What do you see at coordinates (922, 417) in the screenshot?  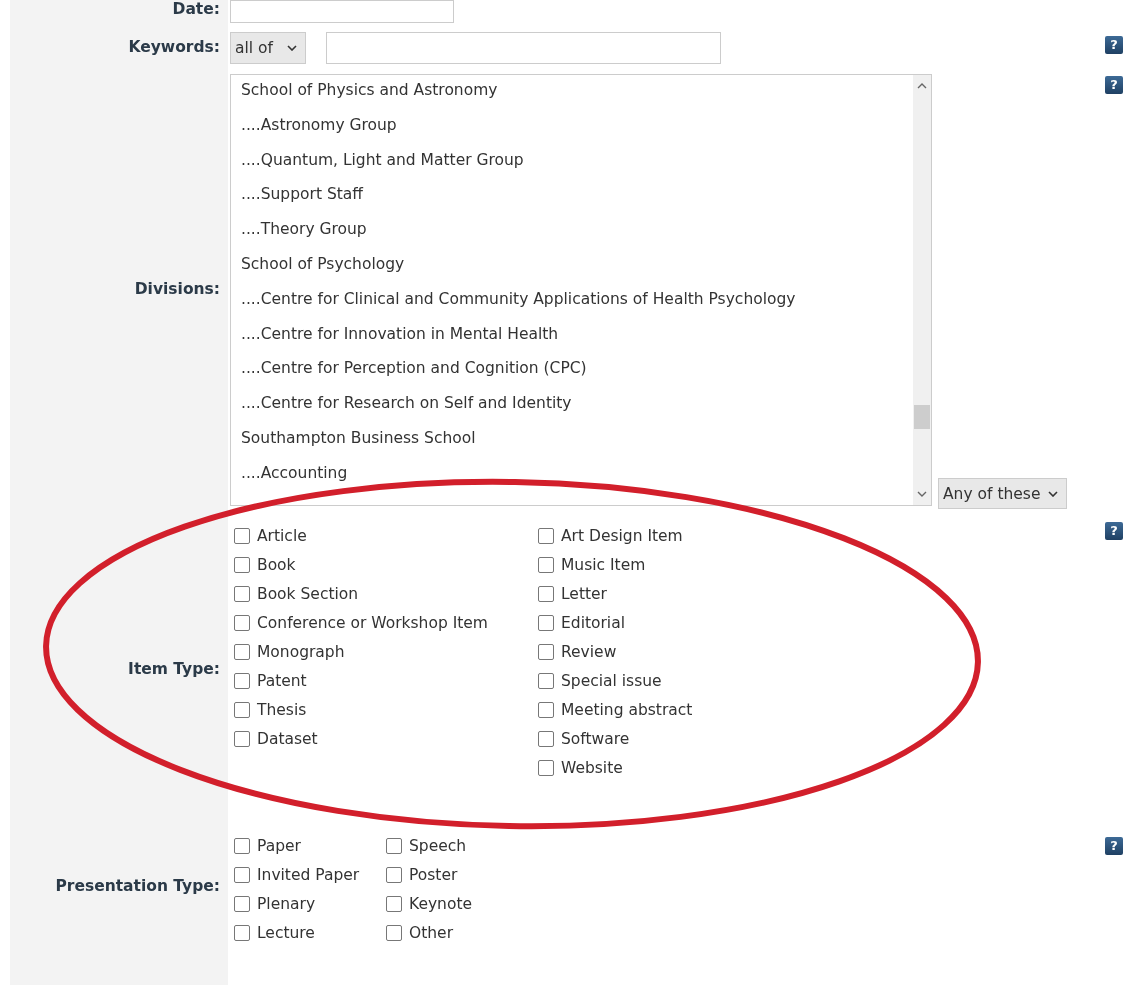 I see `scrollbar-thumb` at bounding box center [922, 417].